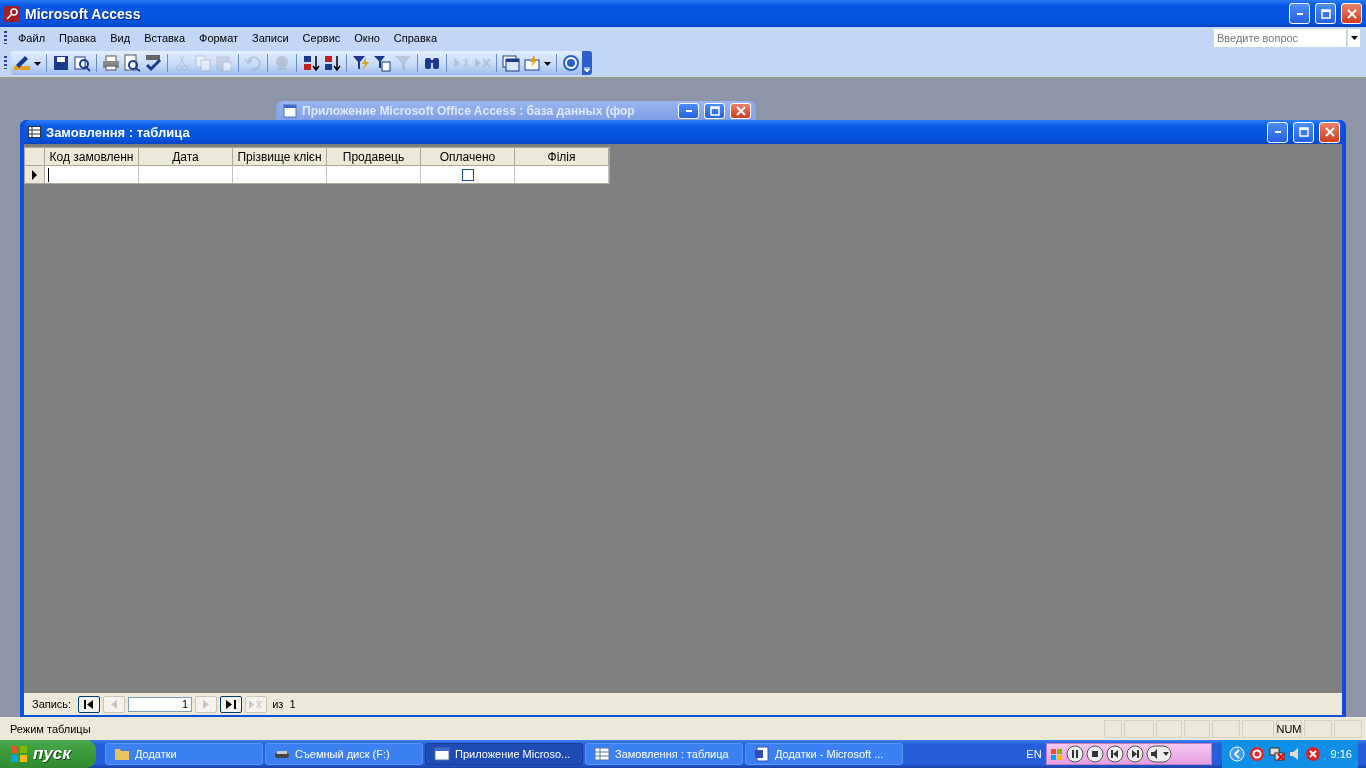  What do you see at coordinates (92, 157) in the screenshot?
I see `column-header: Код замовленн` at bounding box center [92, 157].